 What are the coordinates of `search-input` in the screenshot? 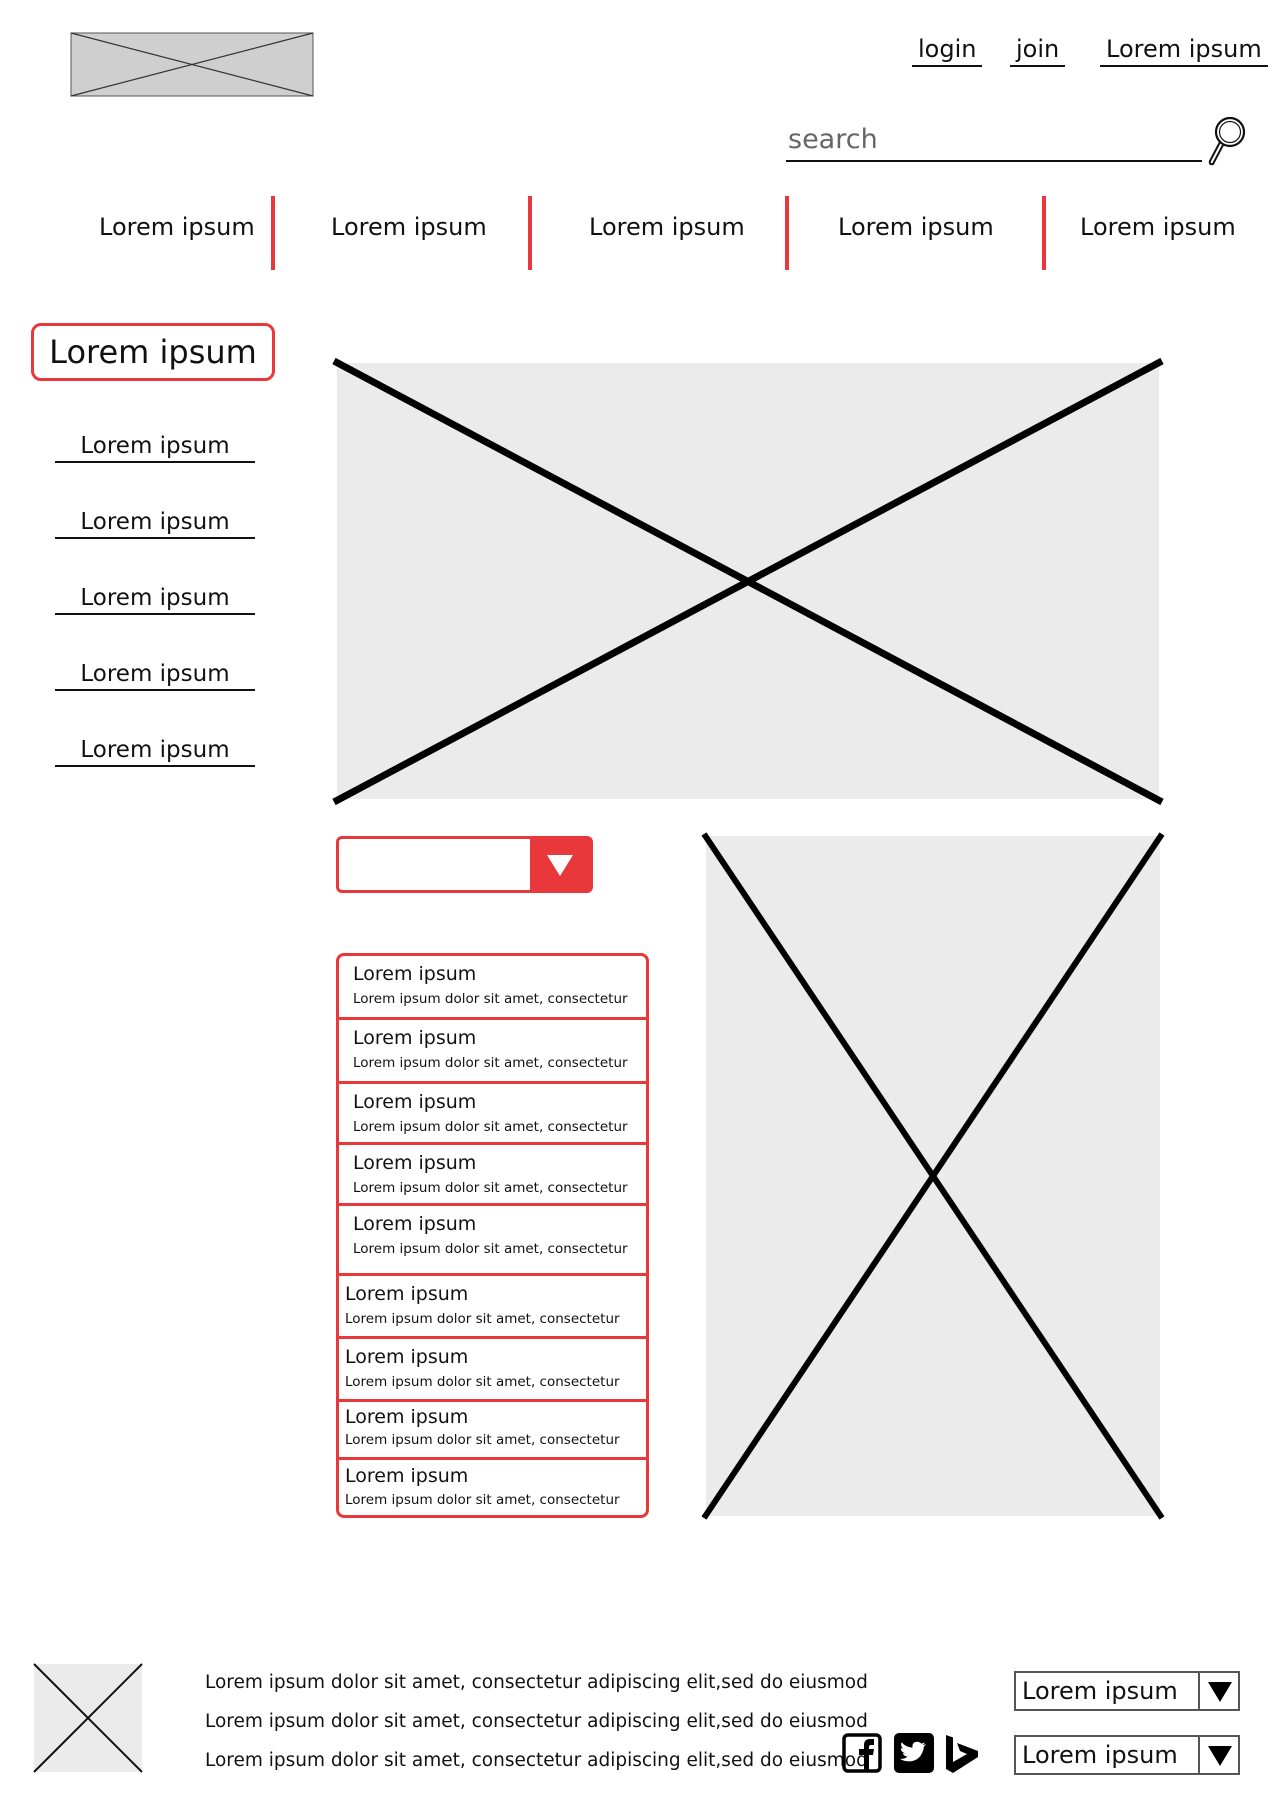 It's located at (996, 137).